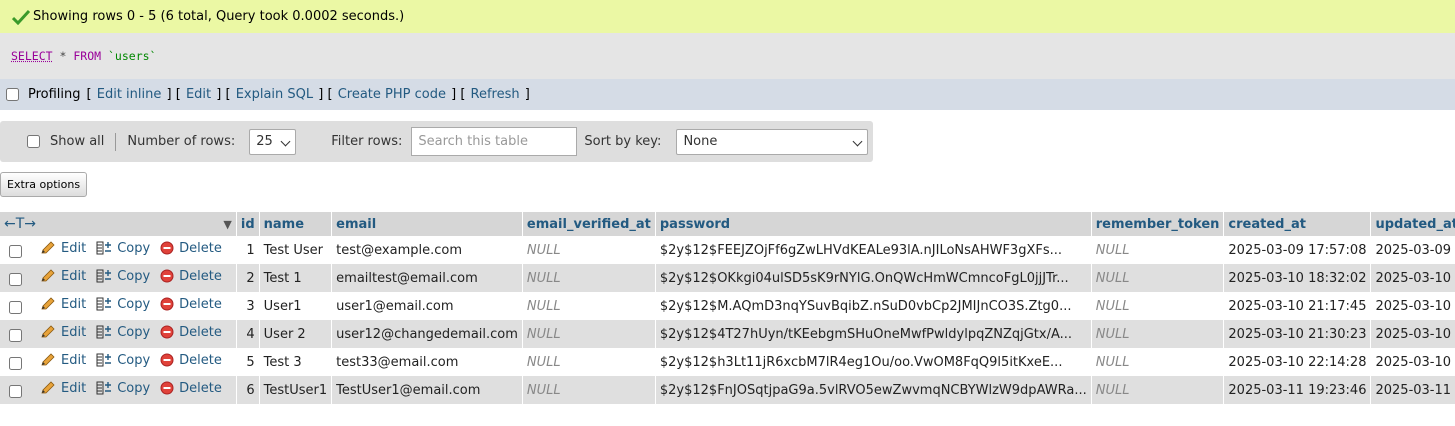  I want to click on column-header-email: email, so click(427, 224).